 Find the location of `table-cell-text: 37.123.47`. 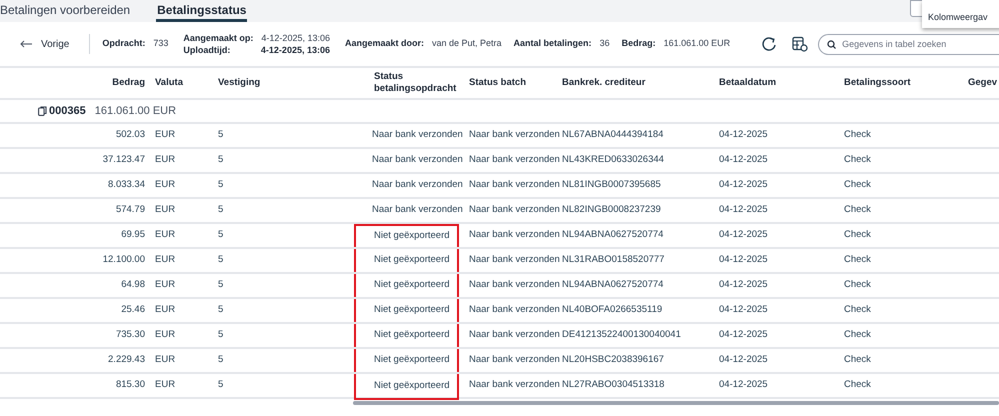

table-cell-text: 37.123.47 is located at coordinates (123, 160).